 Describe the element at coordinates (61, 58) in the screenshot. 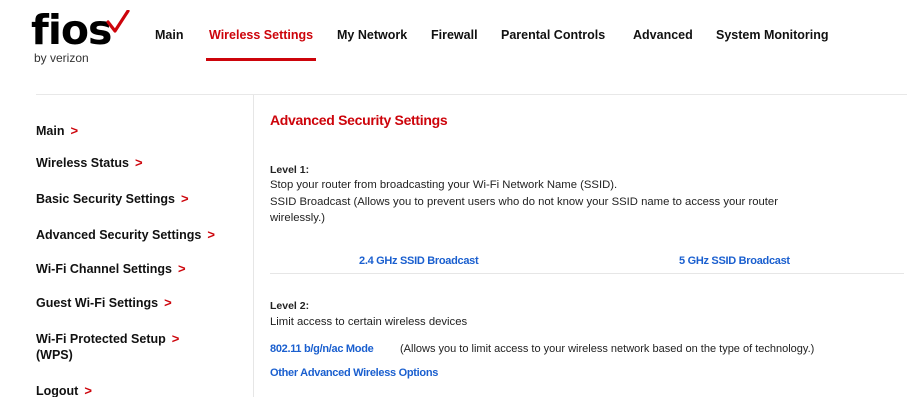

I see `logo-tagline: by verizon` at that location.